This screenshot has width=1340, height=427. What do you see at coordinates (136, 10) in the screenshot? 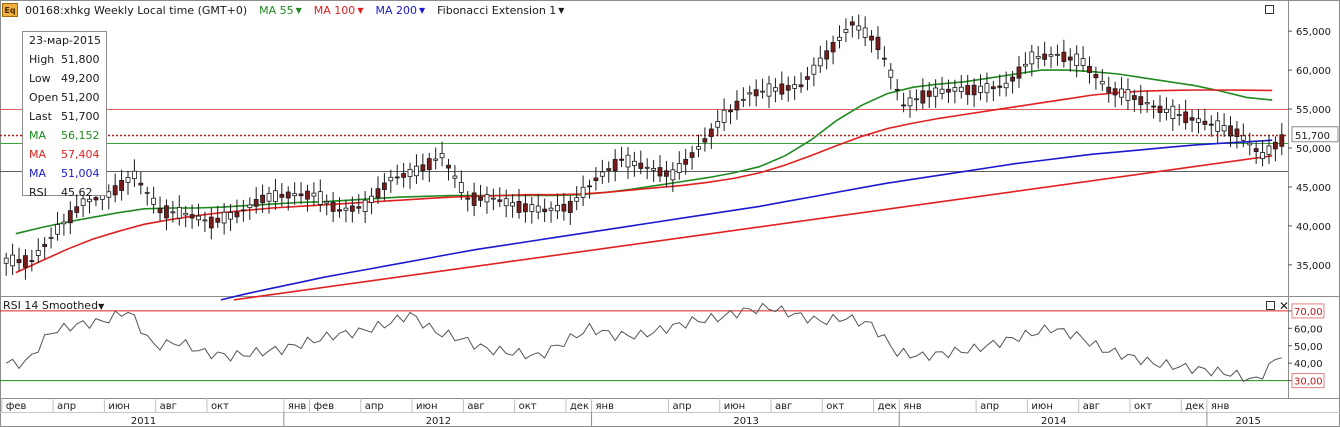
I see `symbol-label: 00168:xhkg Weekly Local time (GMT+0)` at bounding box center [136, 10].